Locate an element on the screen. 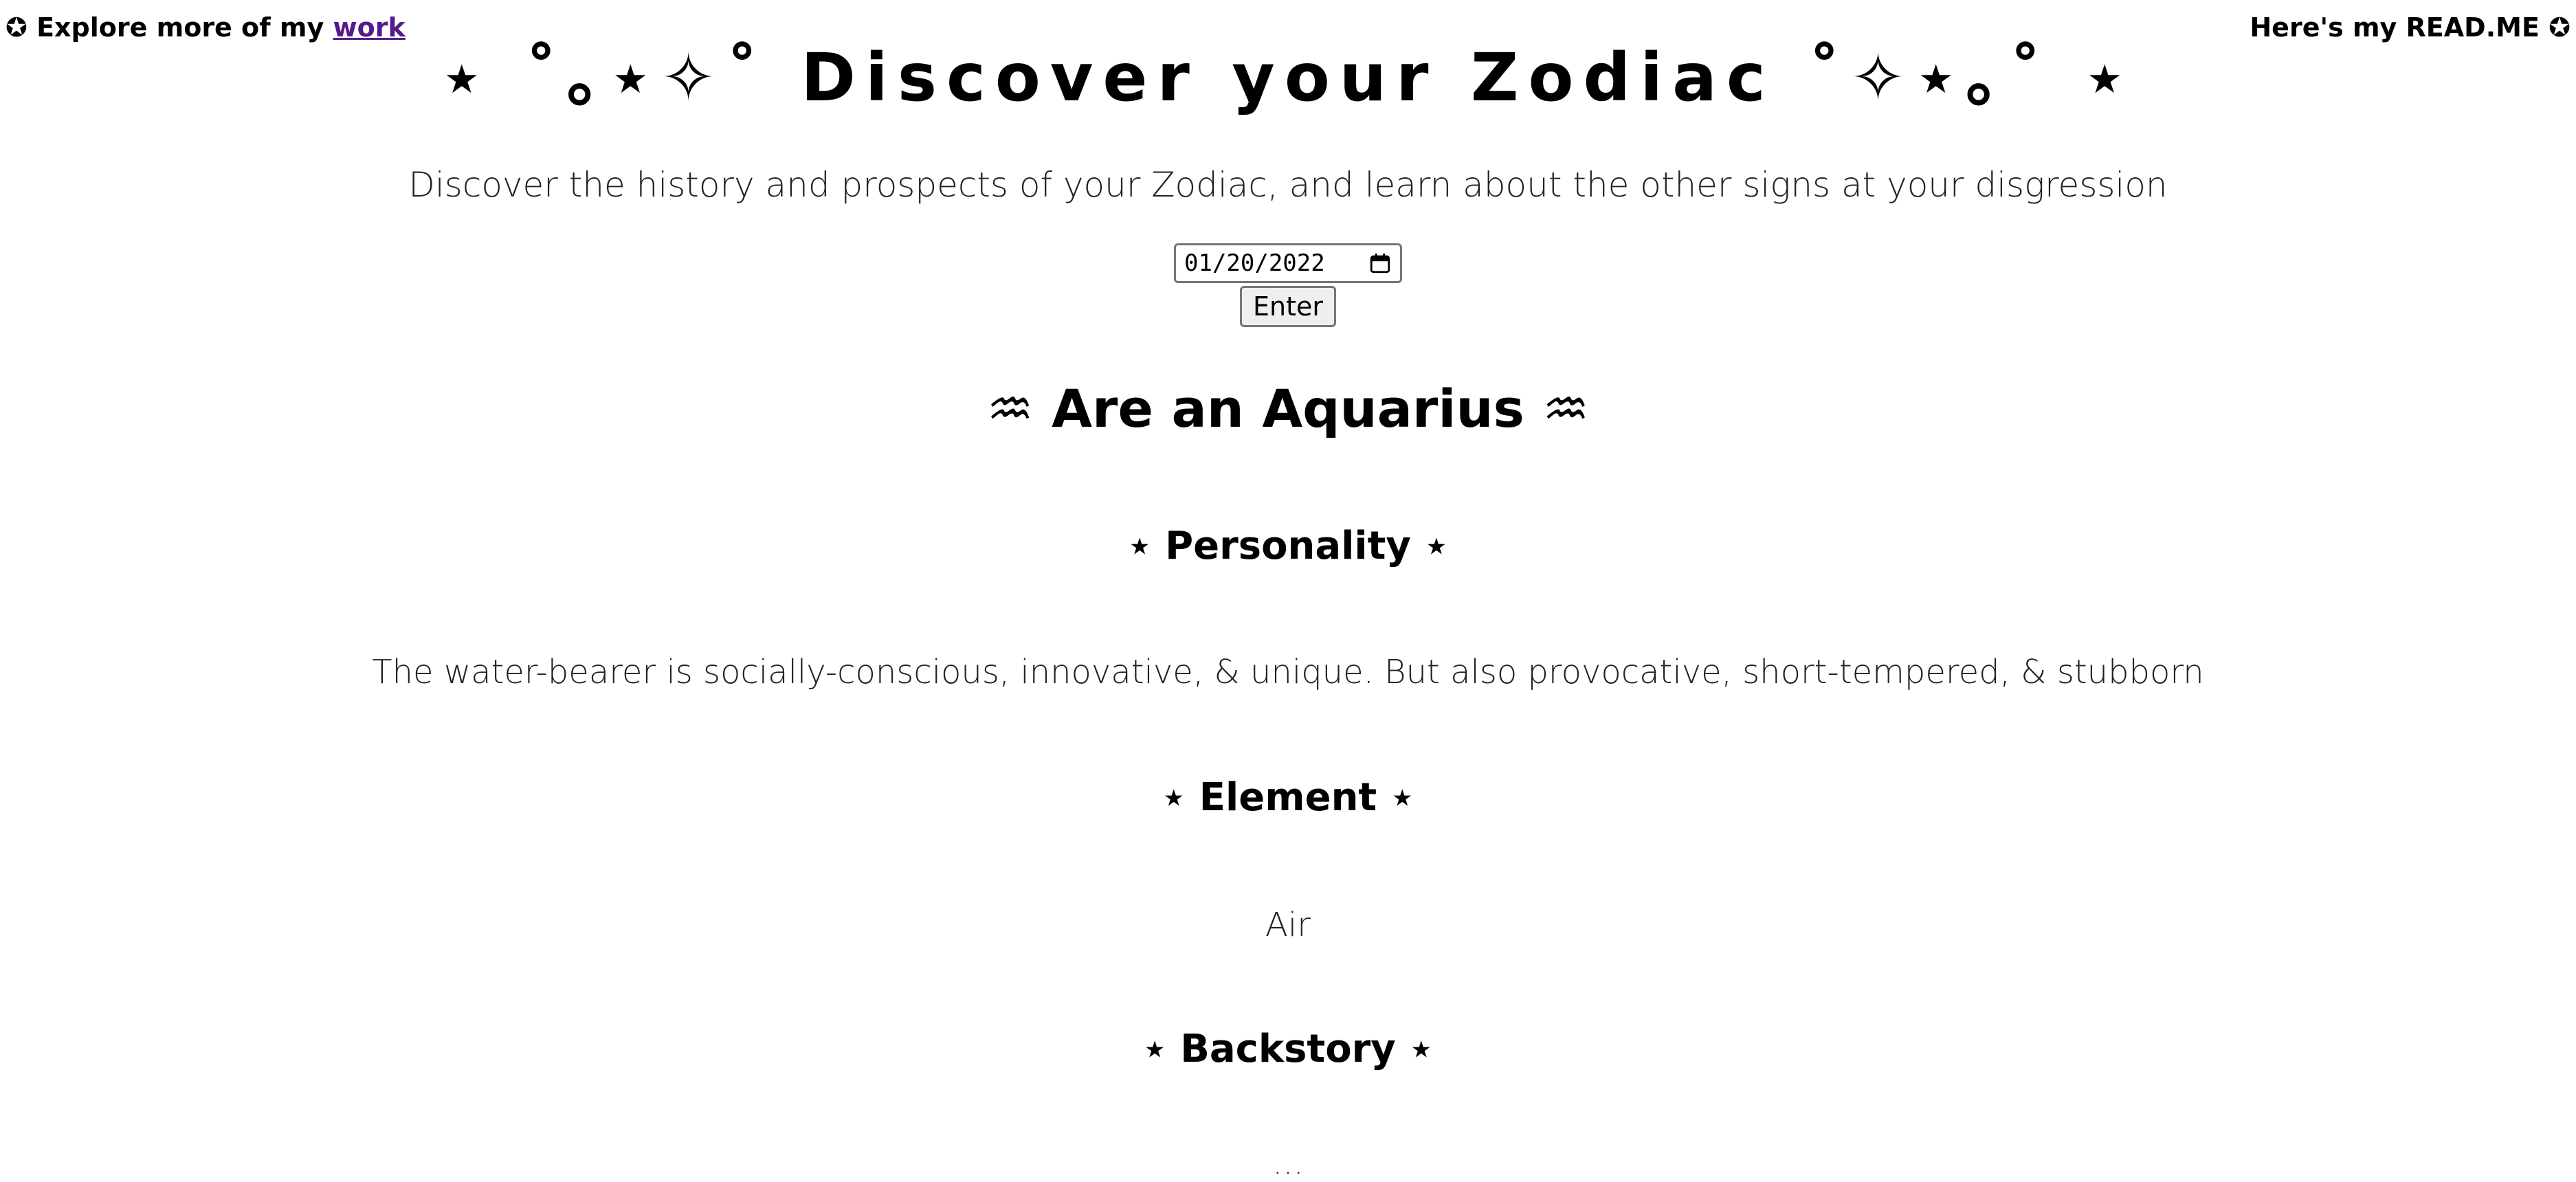  element-heading: ⋆ Element ⋆ is located at coordinates (1288, 798).